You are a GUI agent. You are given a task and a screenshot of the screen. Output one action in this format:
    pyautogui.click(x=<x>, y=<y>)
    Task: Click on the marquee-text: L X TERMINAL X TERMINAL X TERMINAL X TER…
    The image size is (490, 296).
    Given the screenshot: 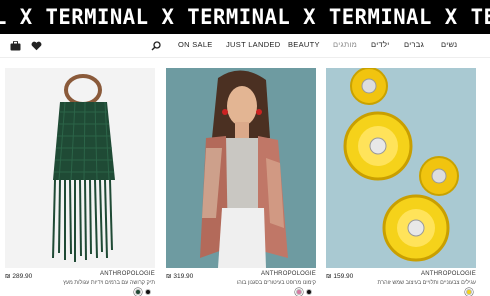 What is the action you would take?
    pyautogui.click(x=245, y=17)
    